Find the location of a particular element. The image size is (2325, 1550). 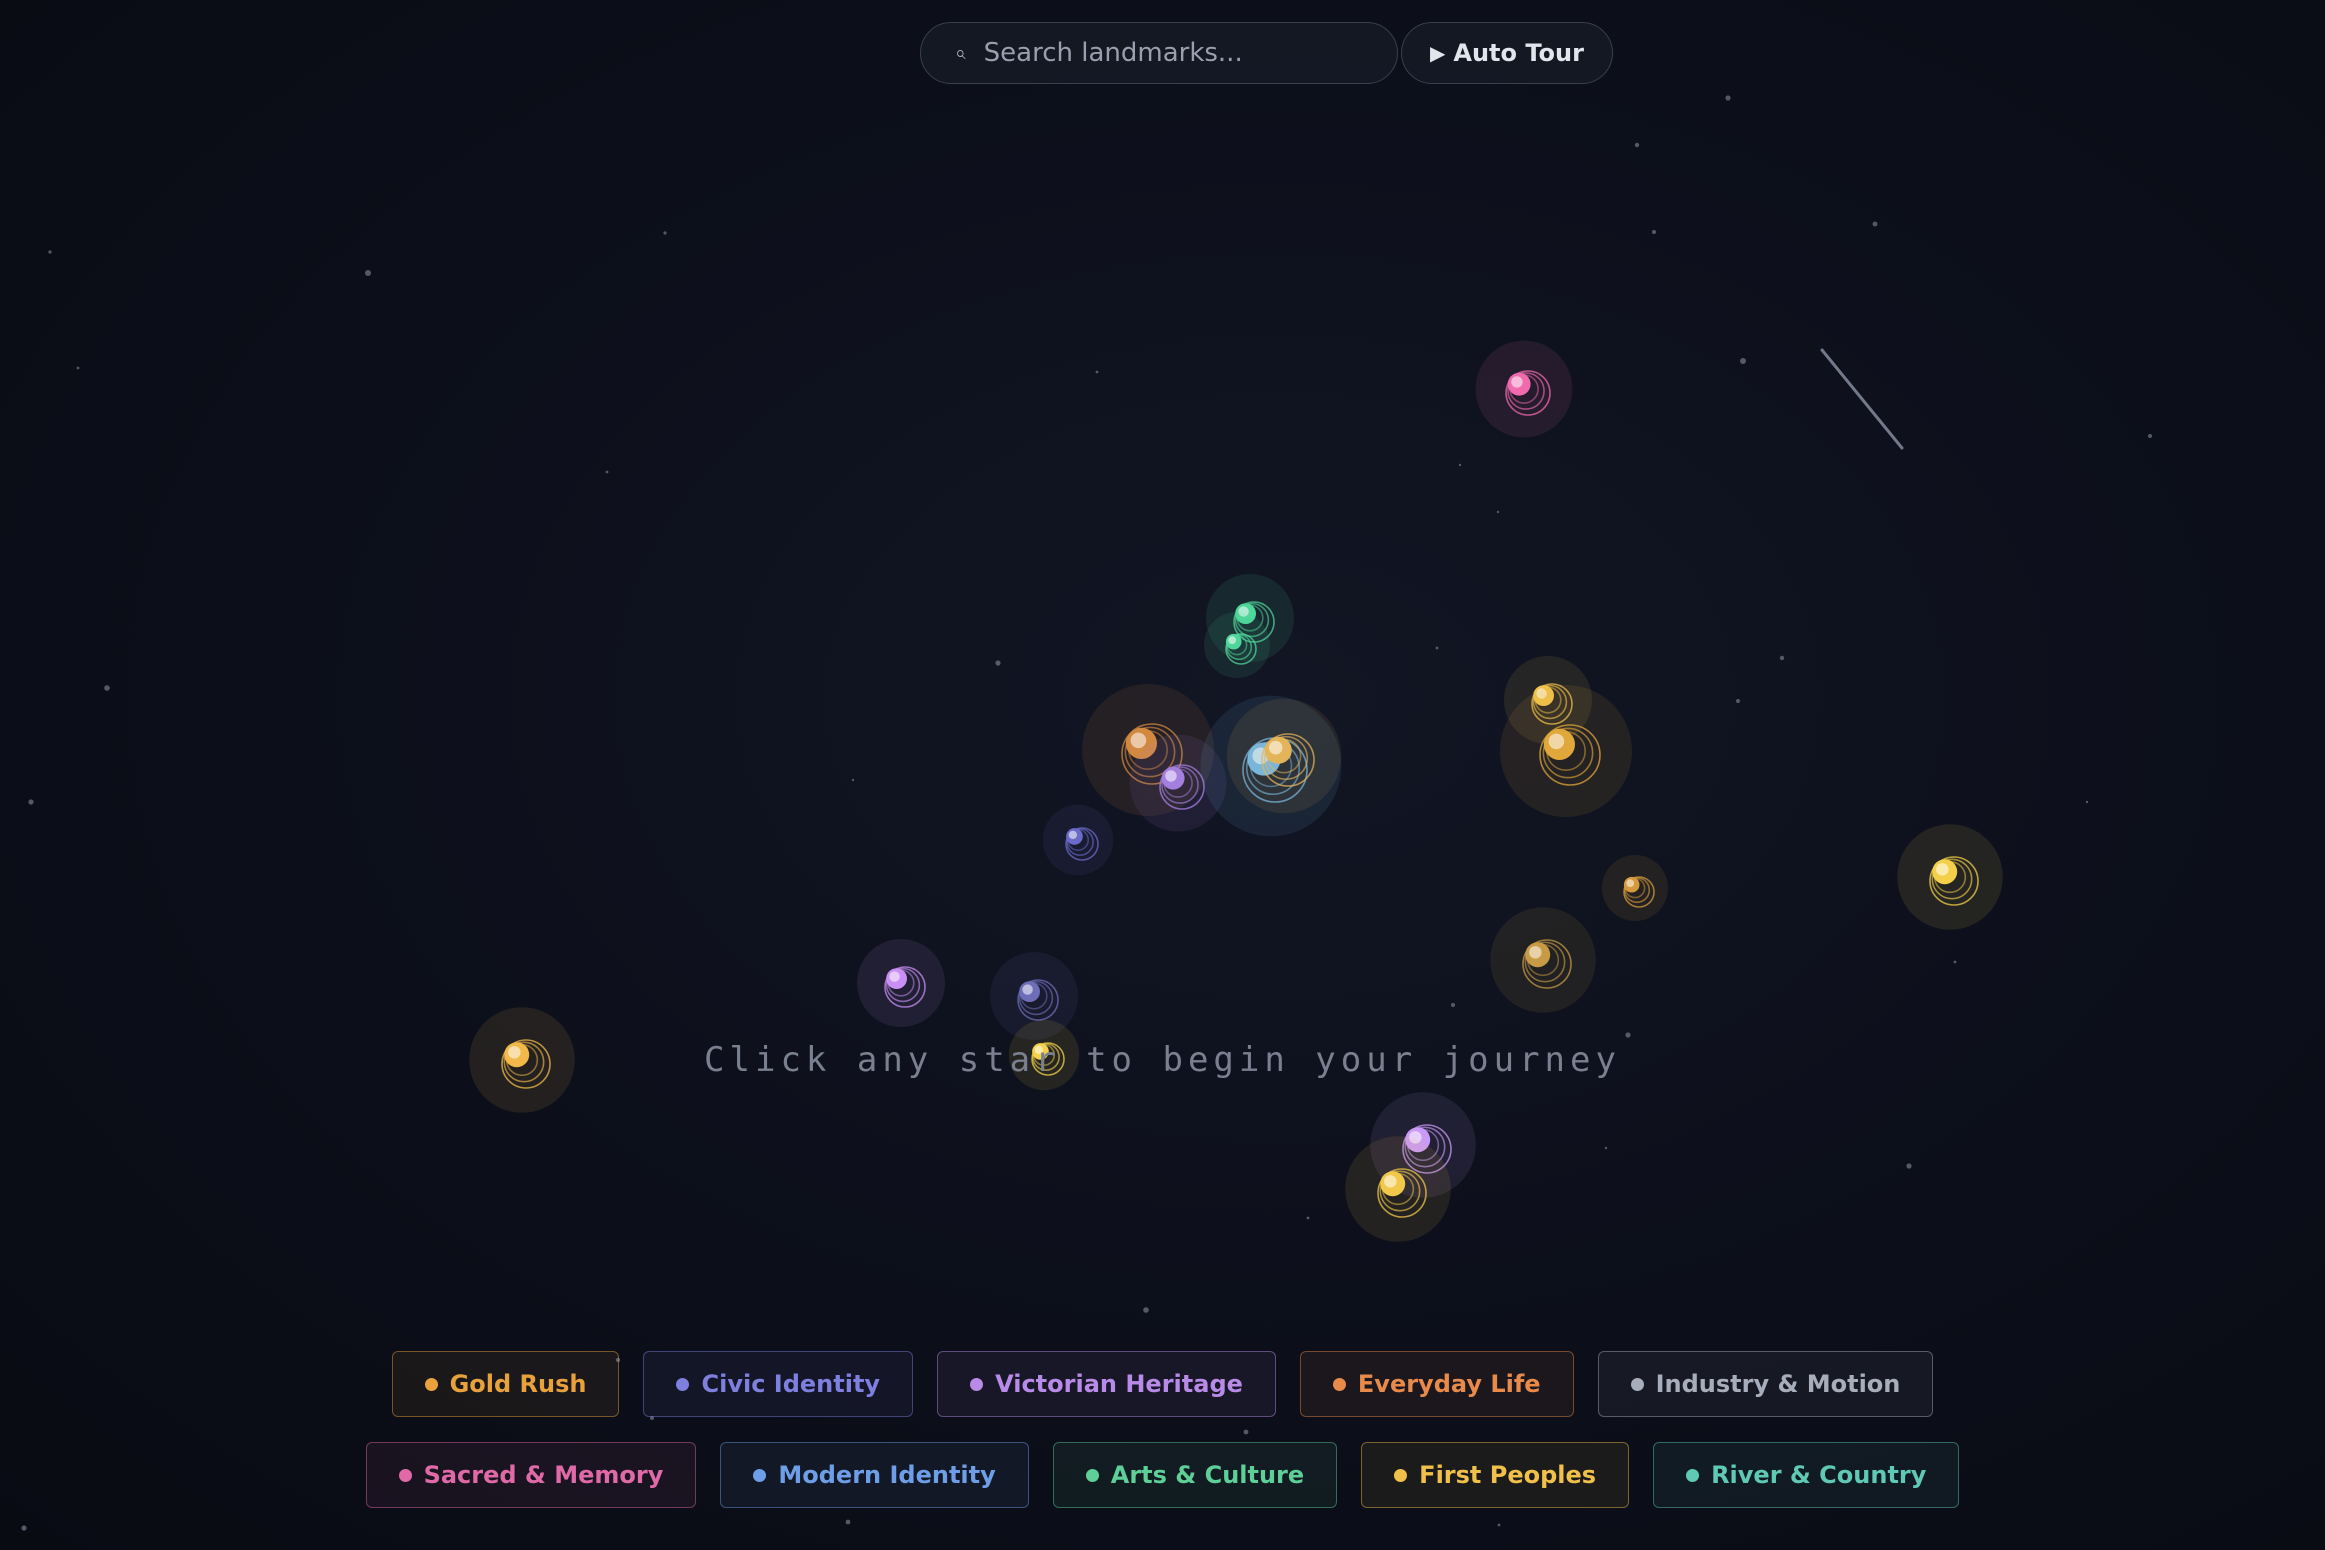

category-label: Sacred & Memory is located at coordinates (543, 1475).